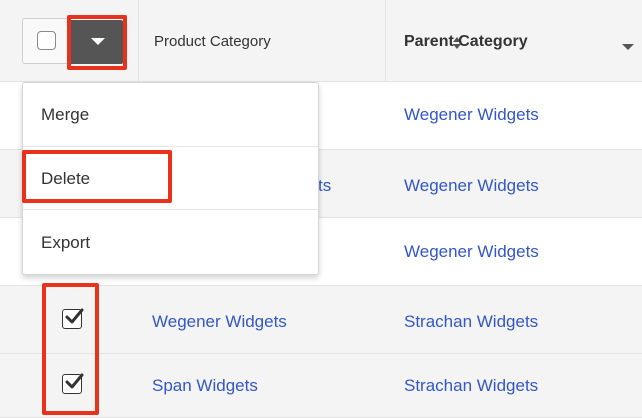 This screenshot has height=418, width=642. What do you see at coordinates (219, 322) in the screenshot?
I see `product-category-link: Wegener Widgets` at bounding box center [219, 322].